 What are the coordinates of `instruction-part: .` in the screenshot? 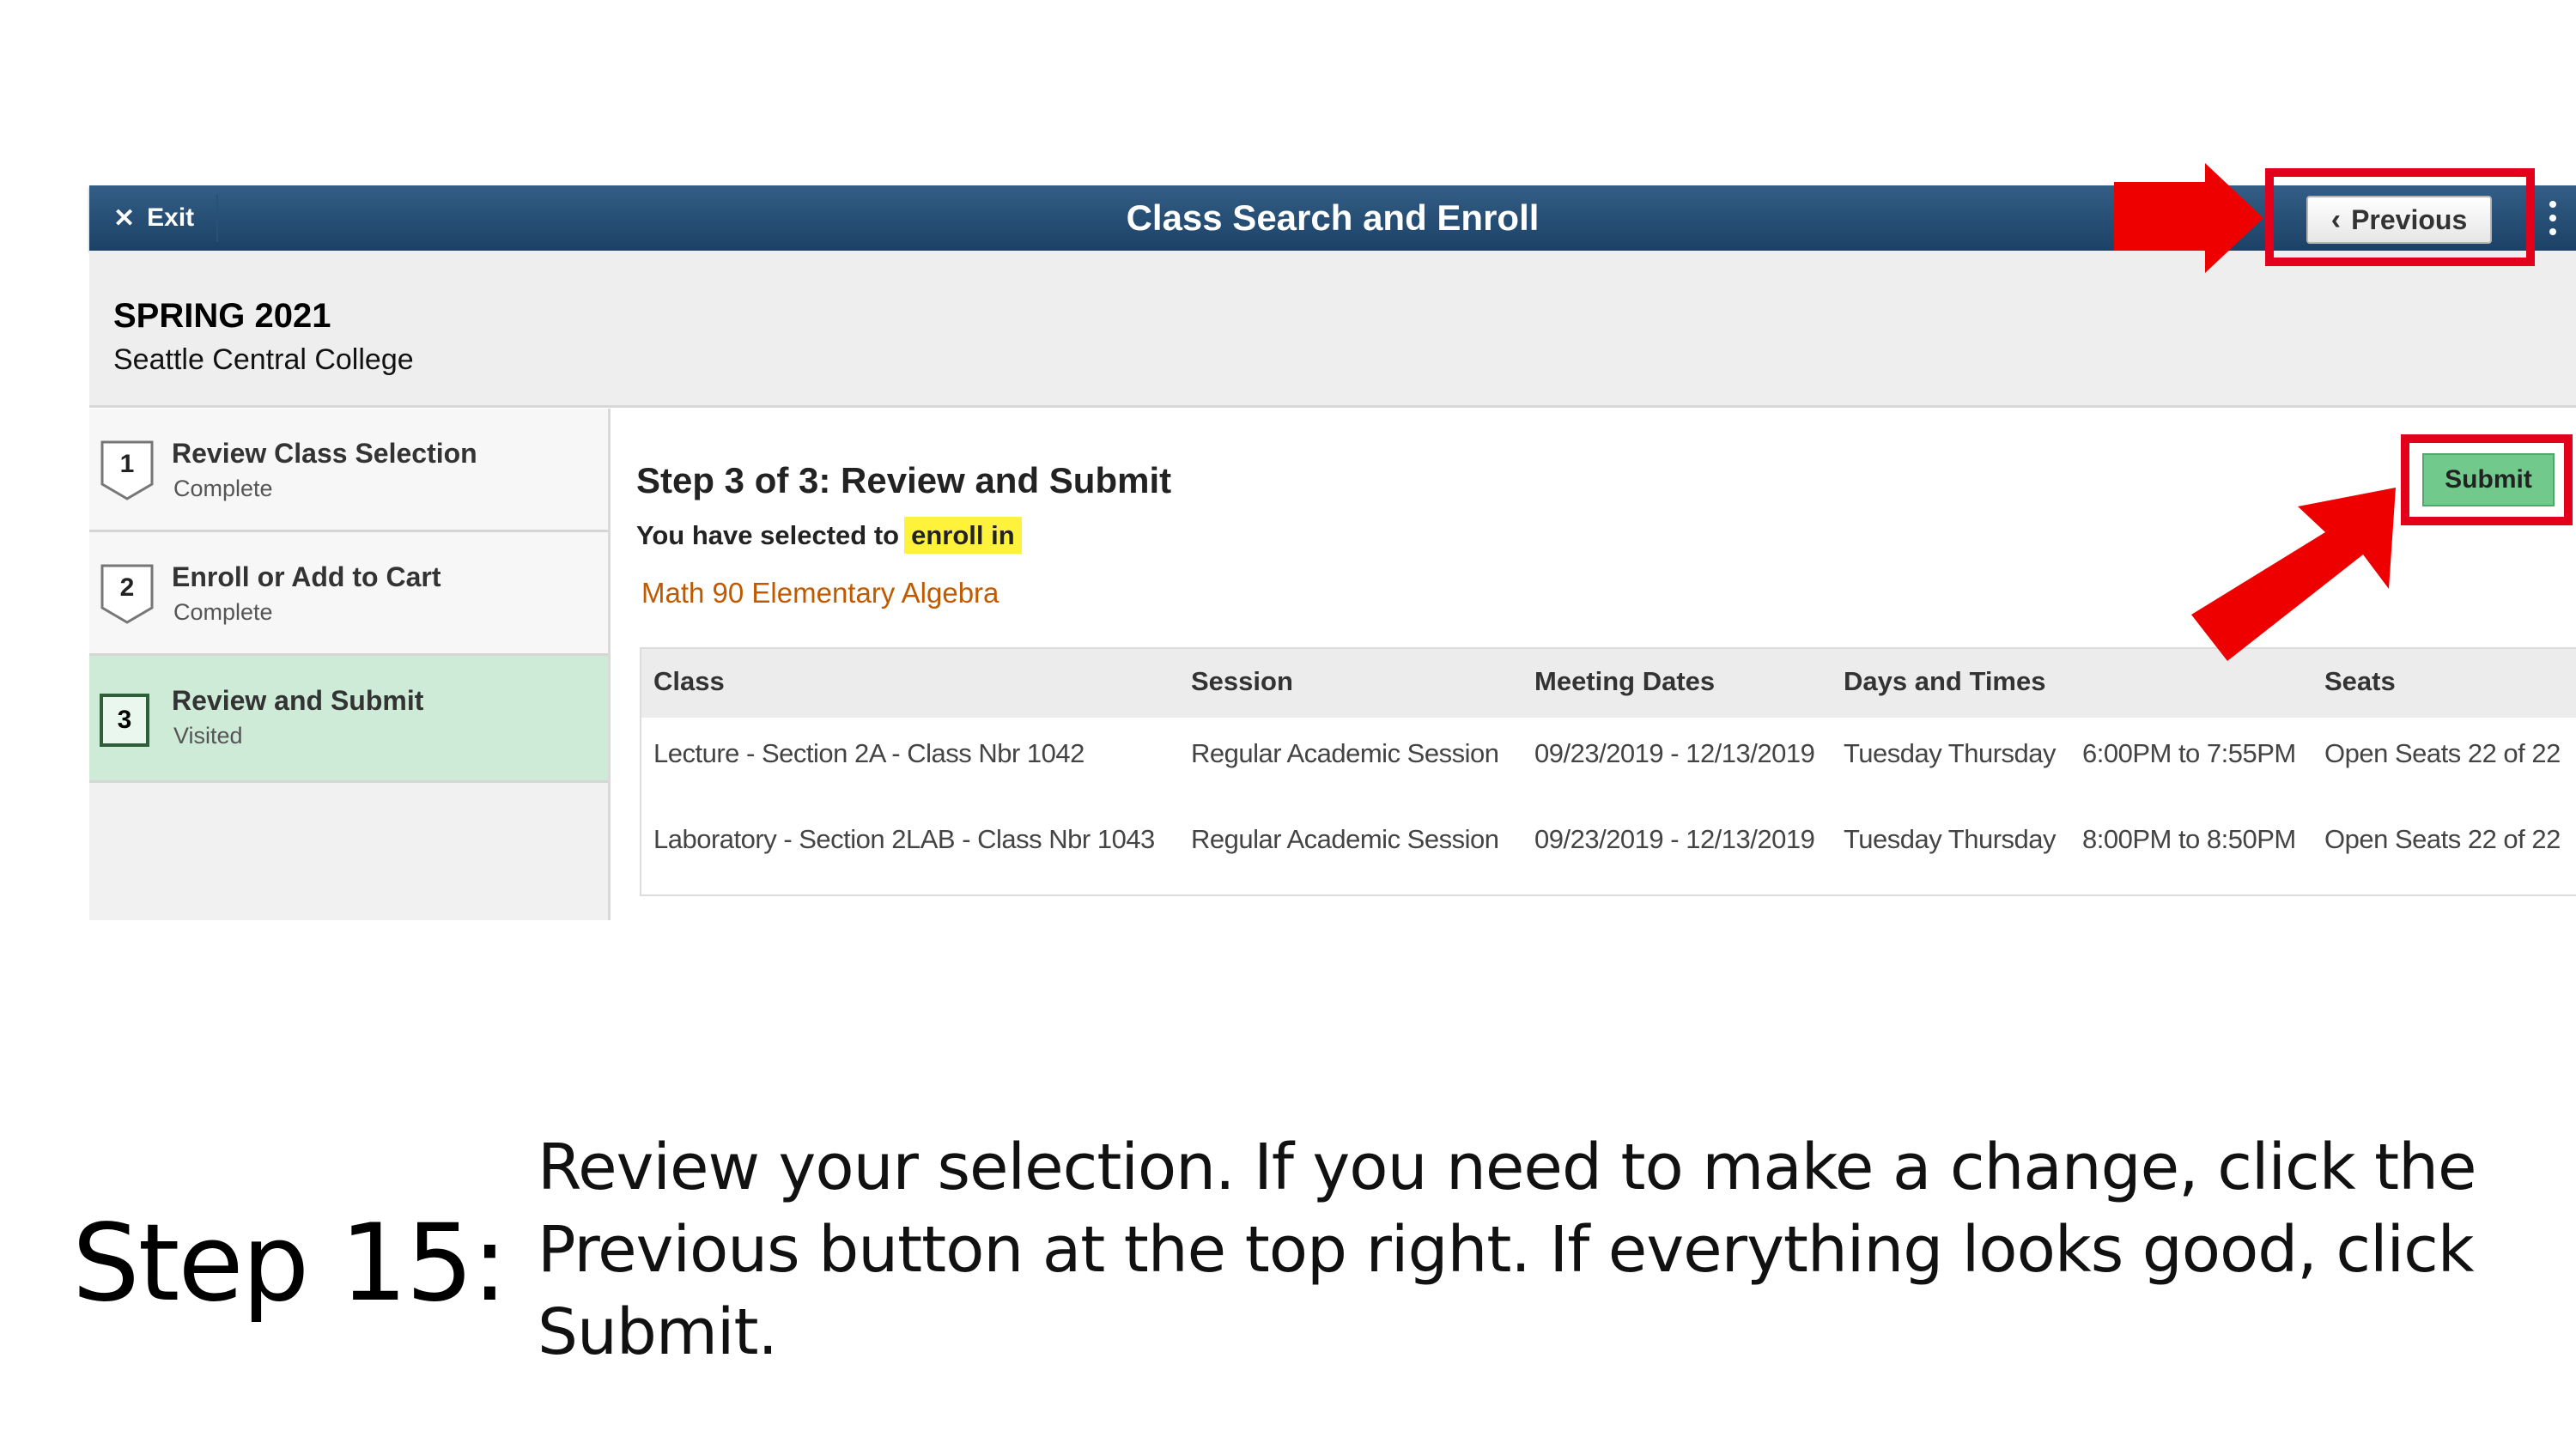 It's located at (768, 1332).